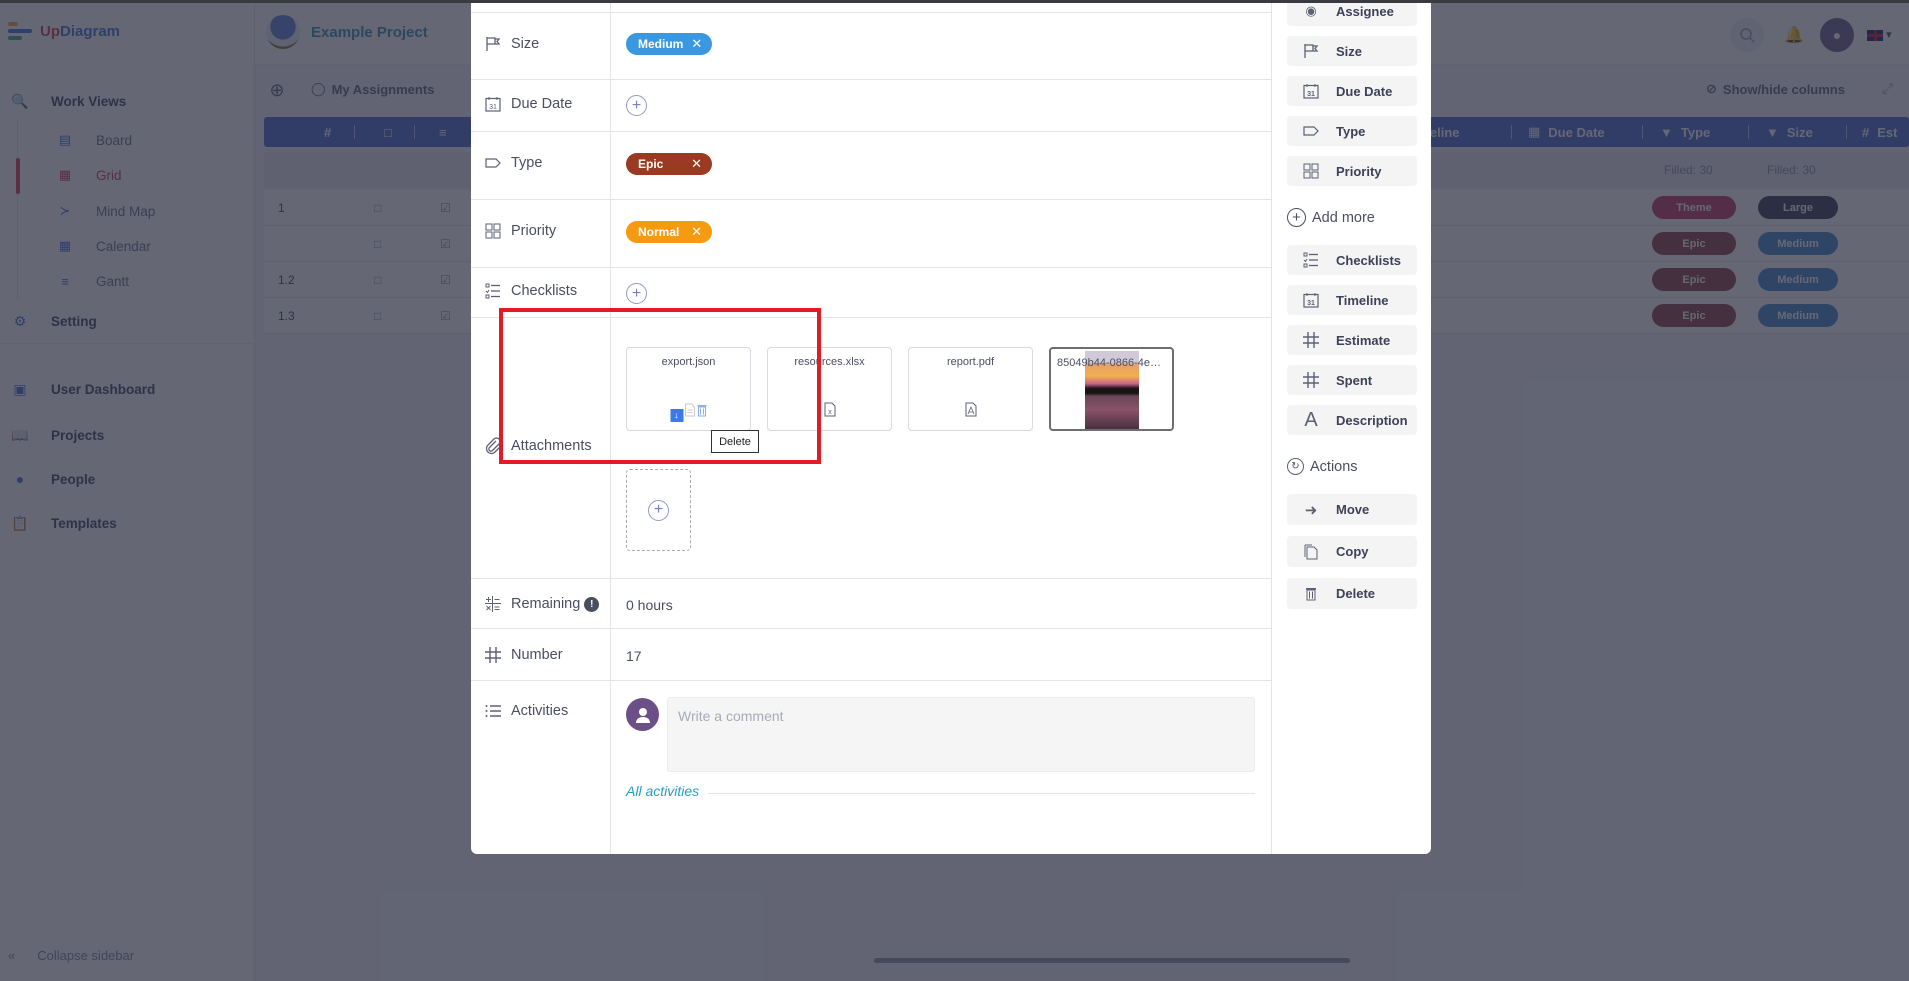 The height and width of the screenshot is (981, 1909). What do you see at coordinates (1359, 171) in the screenshot?
I see `side-button-label: Priority` at bounding box center [1359, 171].